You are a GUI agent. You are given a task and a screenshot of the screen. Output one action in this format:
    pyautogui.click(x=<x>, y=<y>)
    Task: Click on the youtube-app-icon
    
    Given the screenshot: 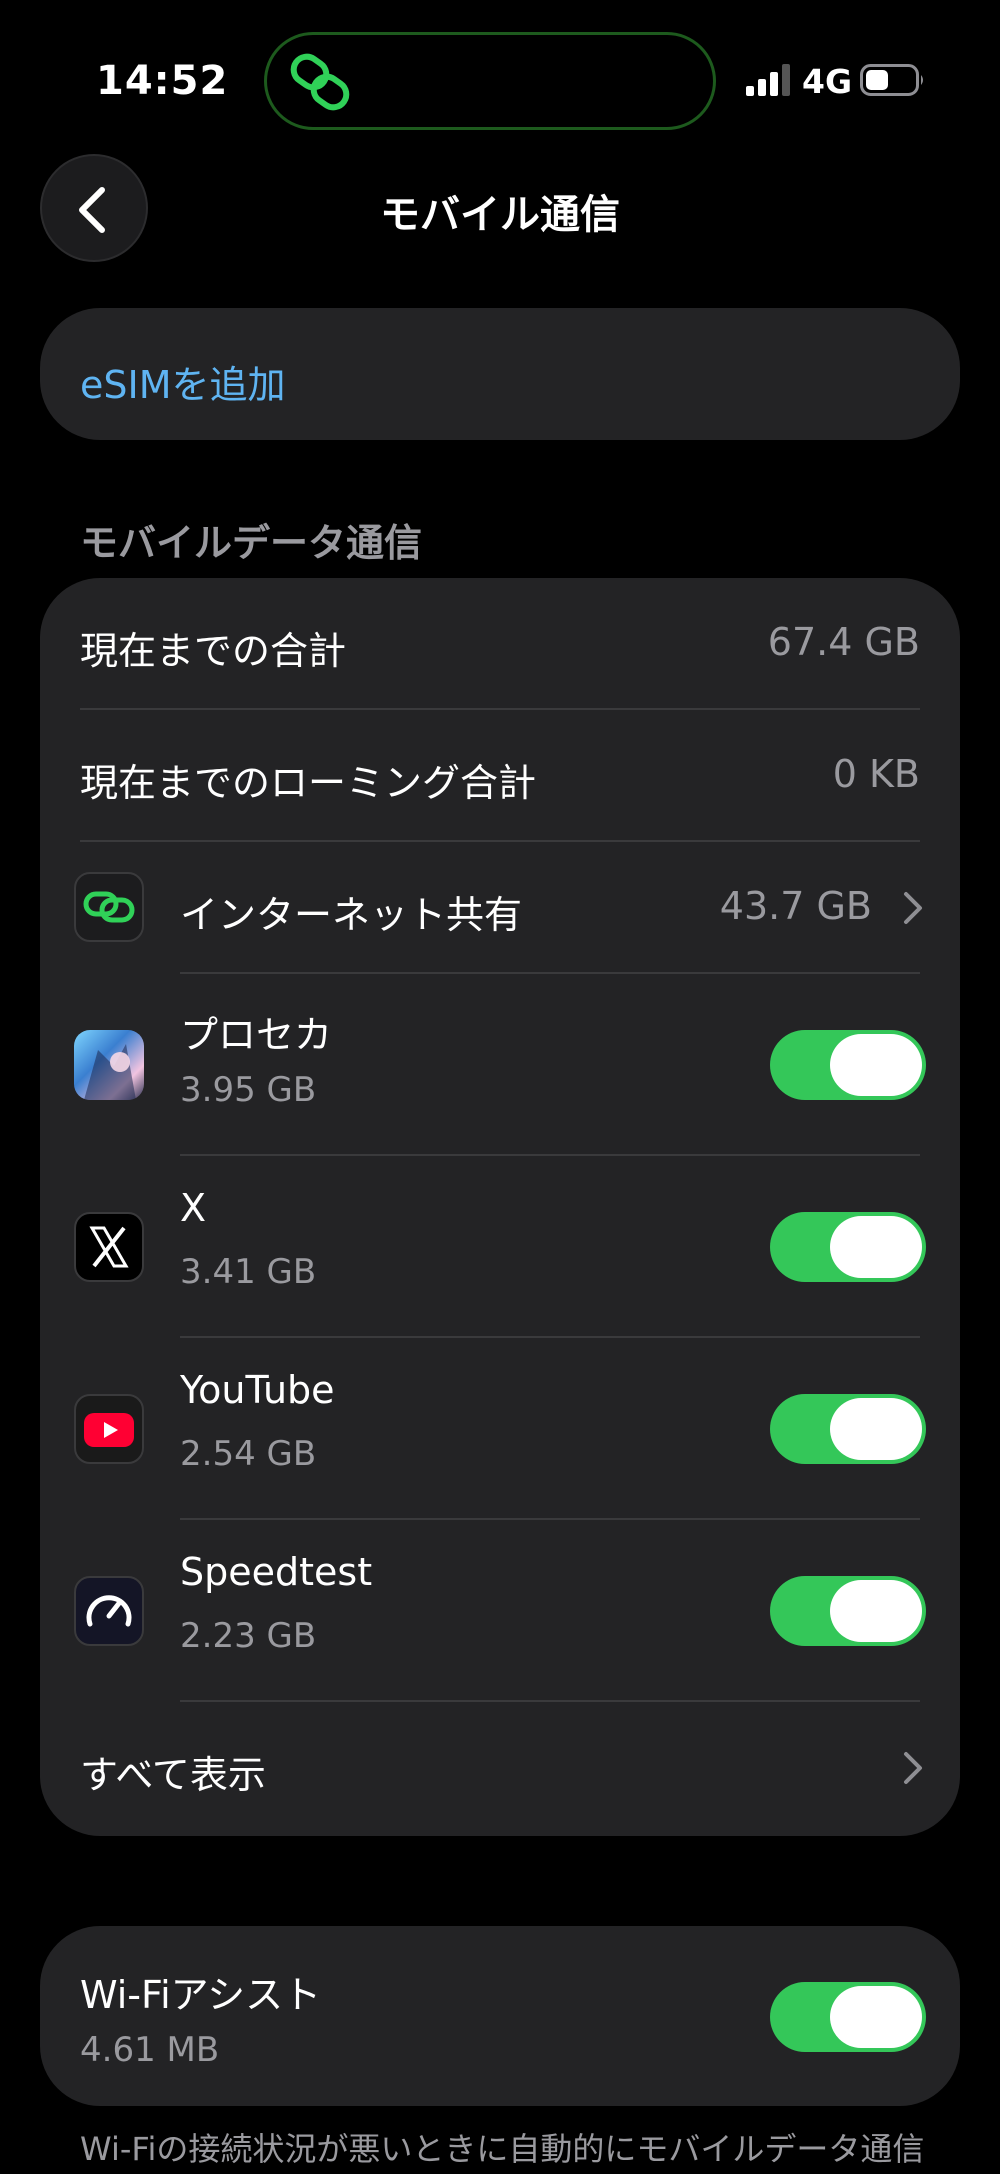 What is the action you would take?
    pyautogui.click(x=109, y=1429)
    